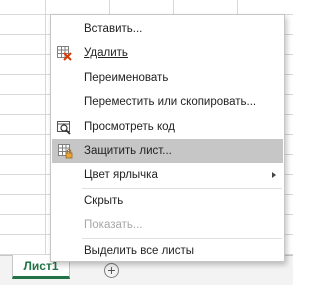  Describe the element at coordinates (274, 175) in the screenshot. I see `chevron-right-icon` at that location.